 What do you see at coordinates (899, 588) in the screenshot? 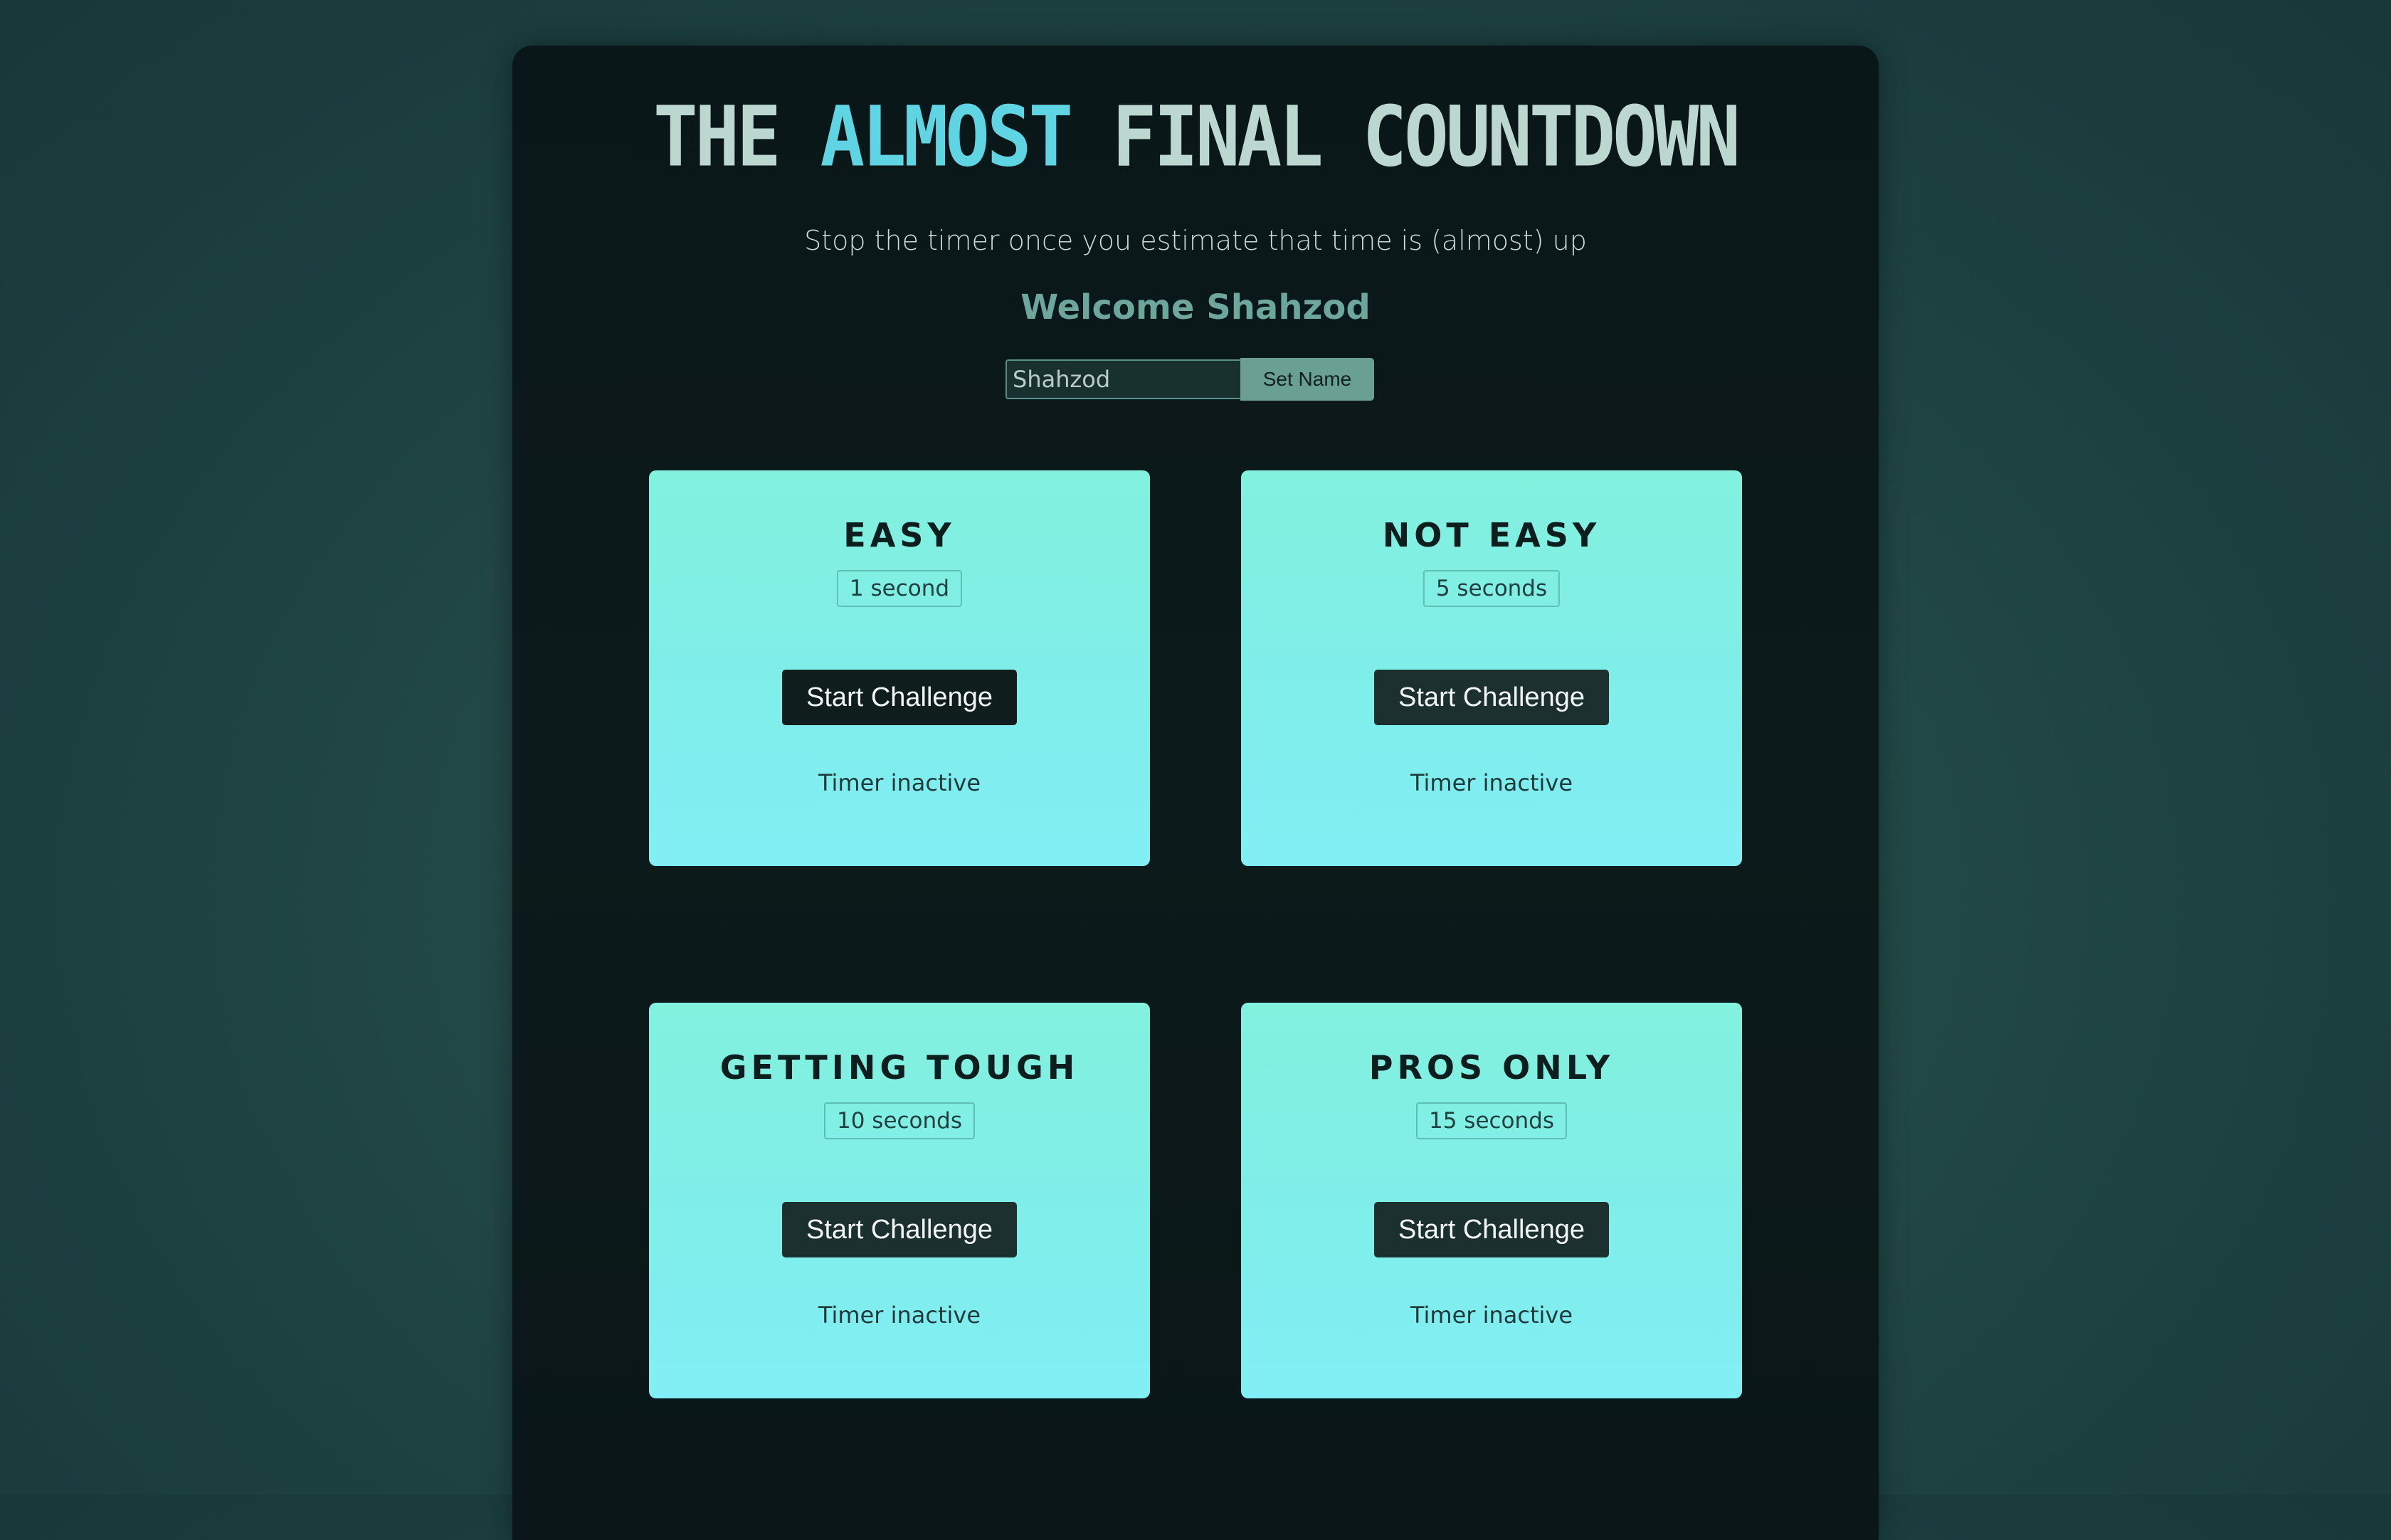
I see `challenge-duration-badge: 1 second` at bounding box center [899, 588].